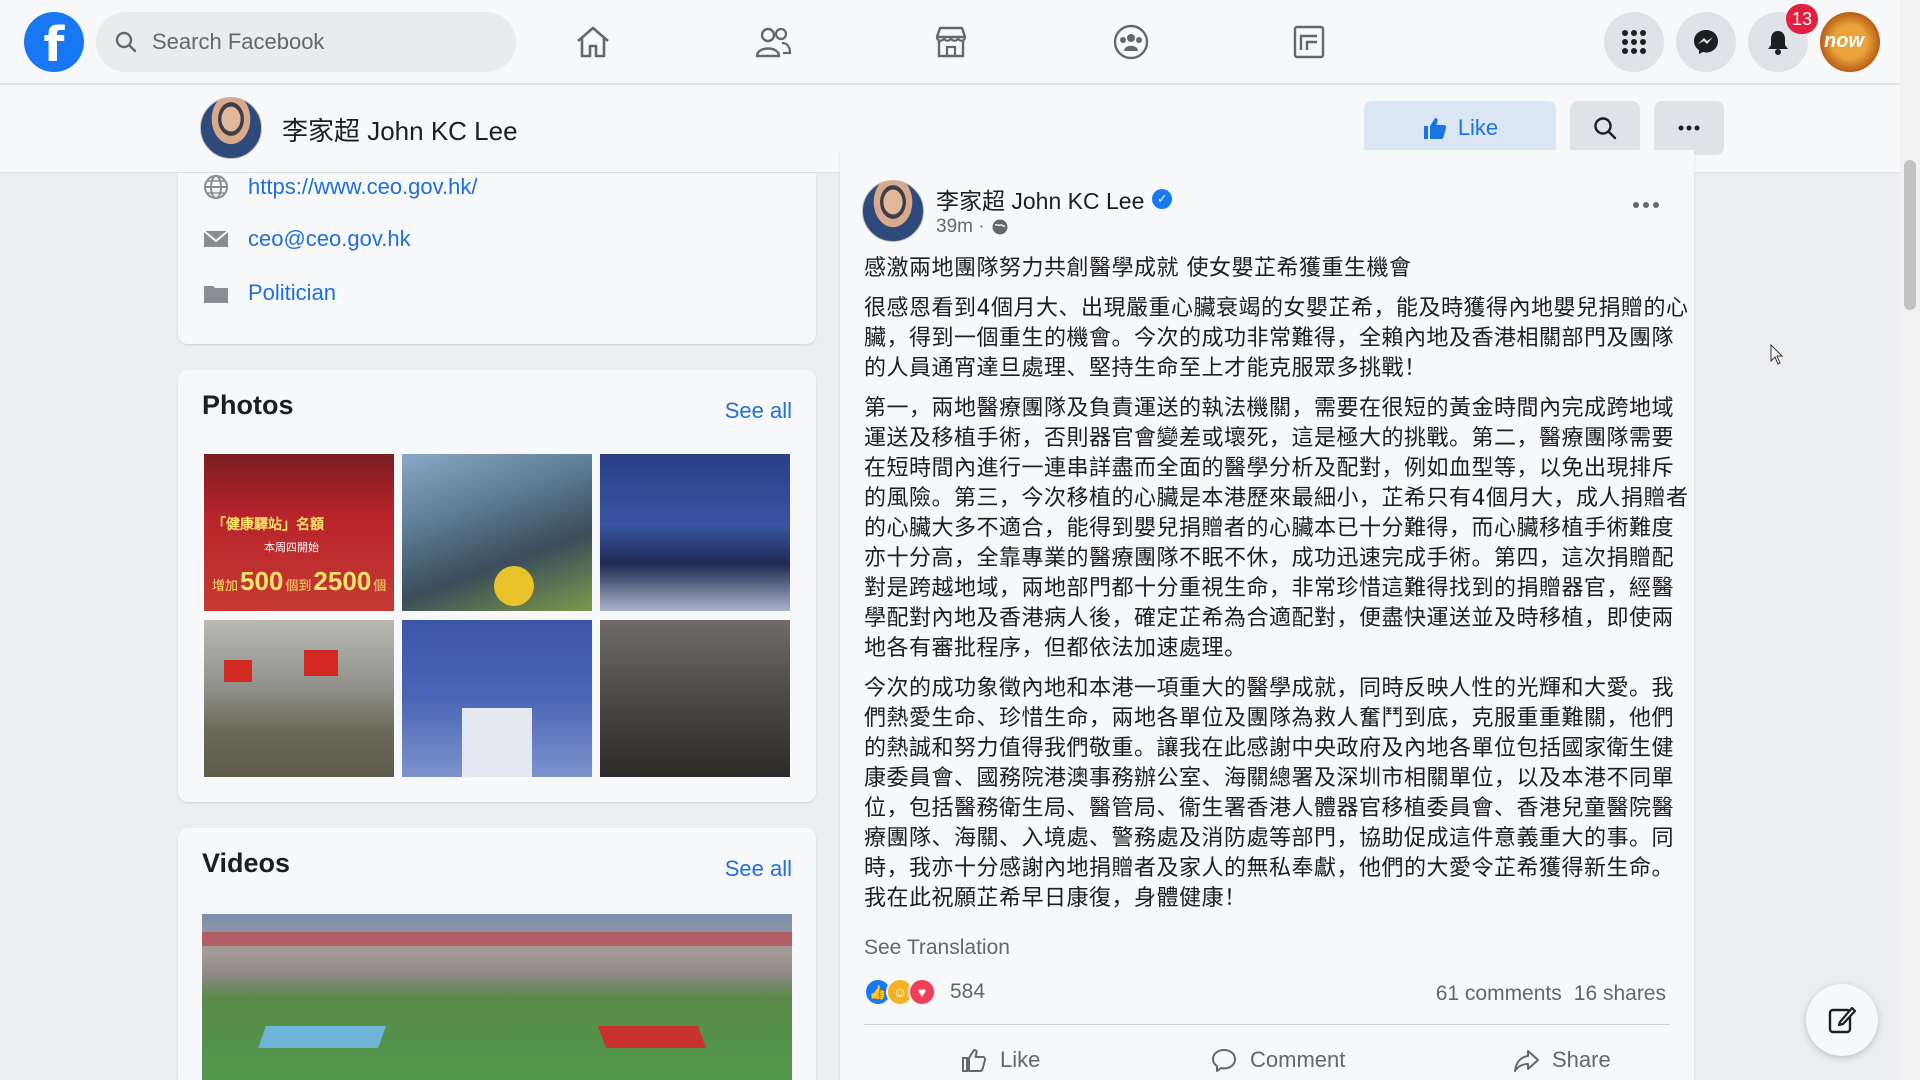  What do you see at coordinates (299, 532) in the screenshot?
I see `photo-thumbnail: 「健康驛站」名額 本周四開始 增加 500 個到 2500 個` at bounding box center [299, 532].